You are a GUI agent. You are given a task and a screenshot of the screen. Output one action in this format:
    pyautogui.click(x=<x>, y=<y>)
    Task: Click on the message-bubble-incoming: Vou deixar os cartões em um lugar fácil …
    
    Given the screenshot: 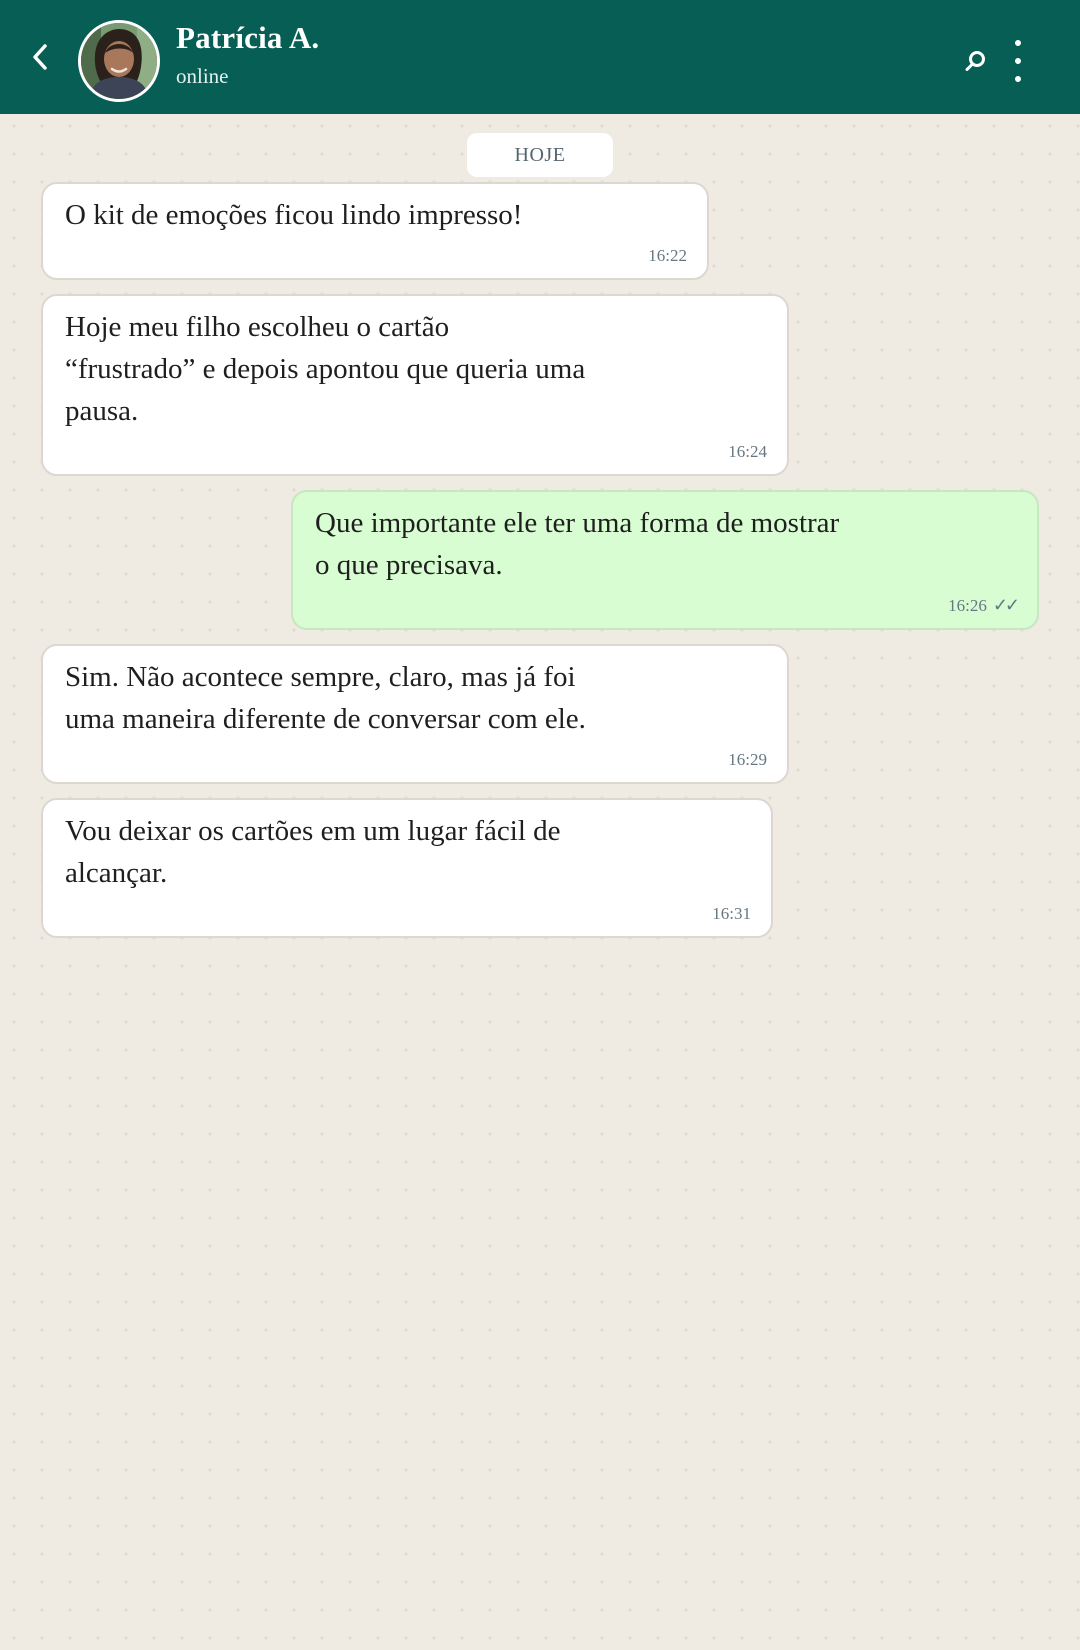 What is the action you would take?
    pyautogui.click(x=407, y=868)
    